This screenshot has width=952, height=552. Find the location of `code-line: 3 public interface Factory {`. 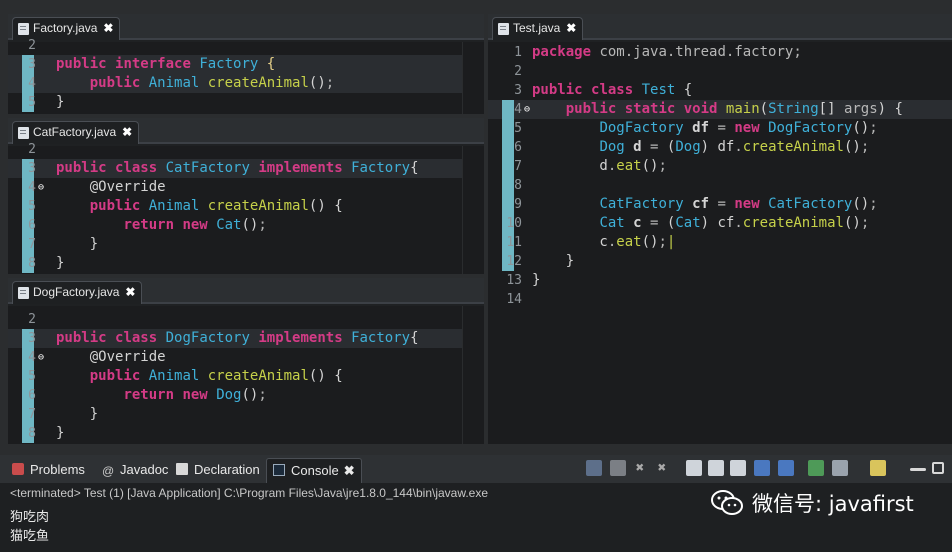

code-line: 3 public interface Factory { is located at coordinates (246, 64).